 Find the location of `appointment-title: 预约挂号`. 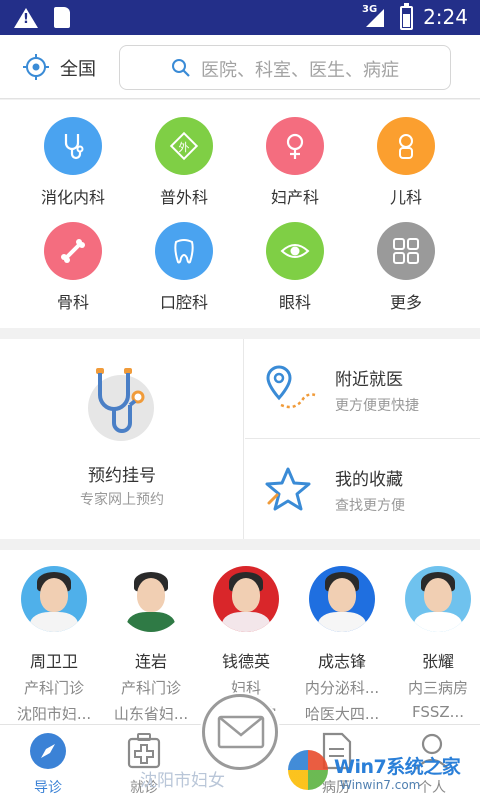

appointment-title: 预约挂号 is located at coordinates (122, 476).